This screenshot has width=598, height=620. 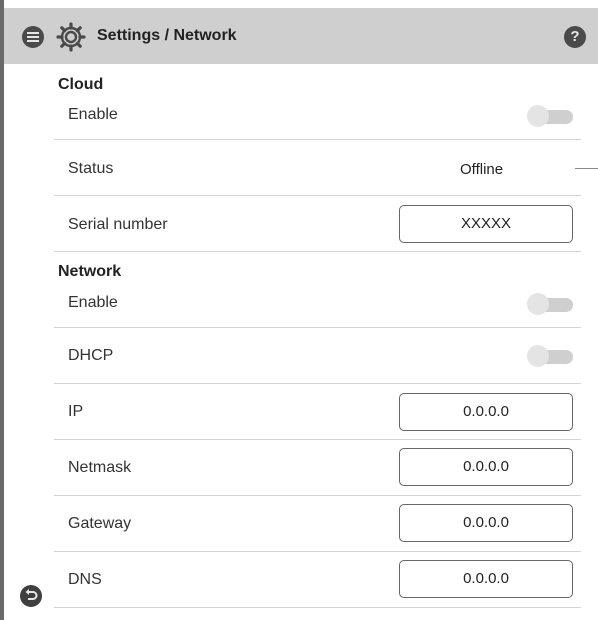 I want to click on gateway-label: Gateway, so click(x=100, y=523).